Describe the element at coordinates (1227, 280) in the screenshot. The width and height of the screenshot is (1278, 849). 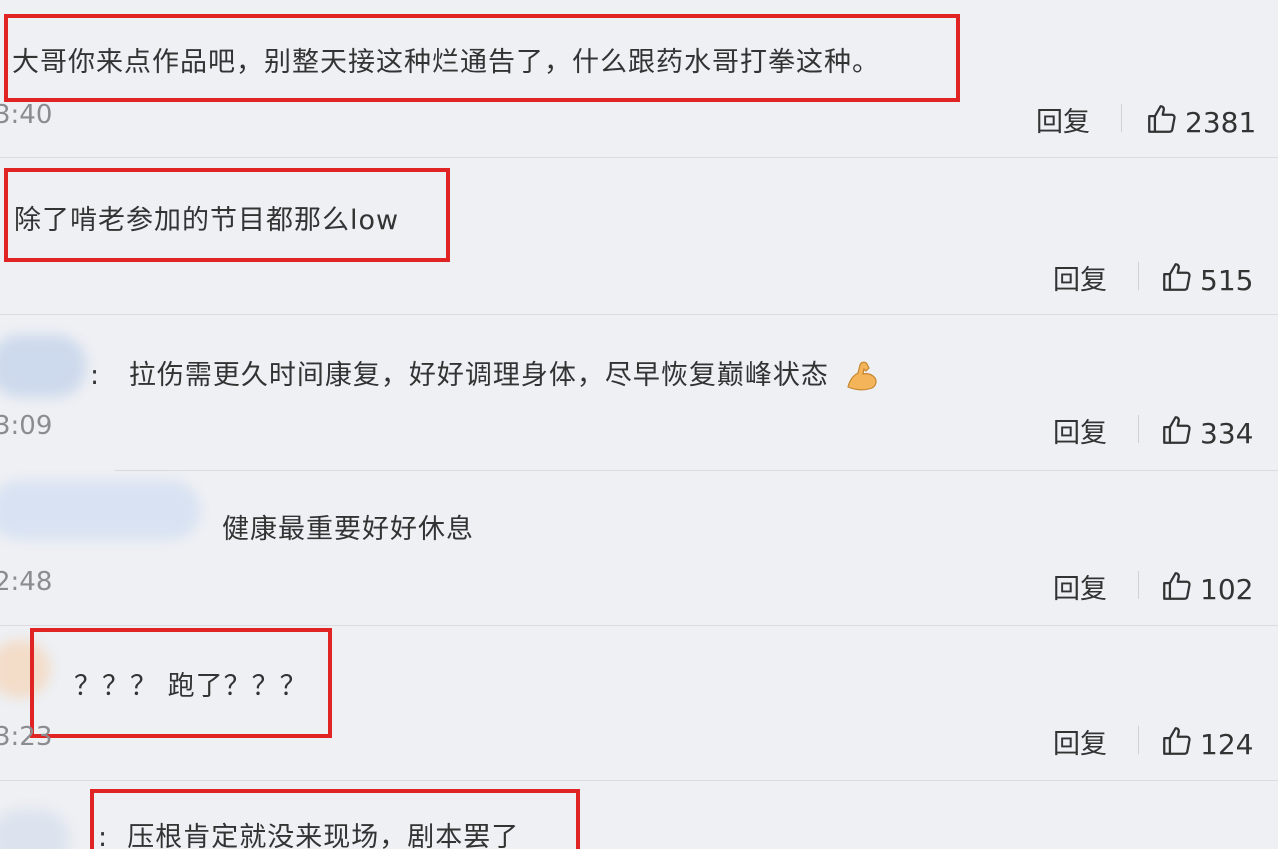
I see `like-count: 515` at that location.